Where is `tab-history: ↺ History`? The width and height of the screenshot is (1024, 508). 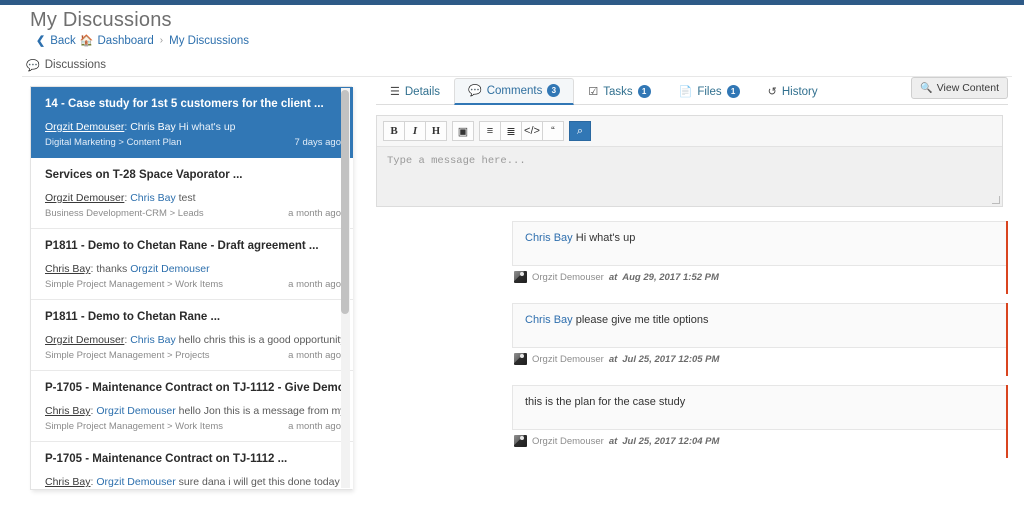
tab-history: ↺ History is located at coordinates (793, 92).